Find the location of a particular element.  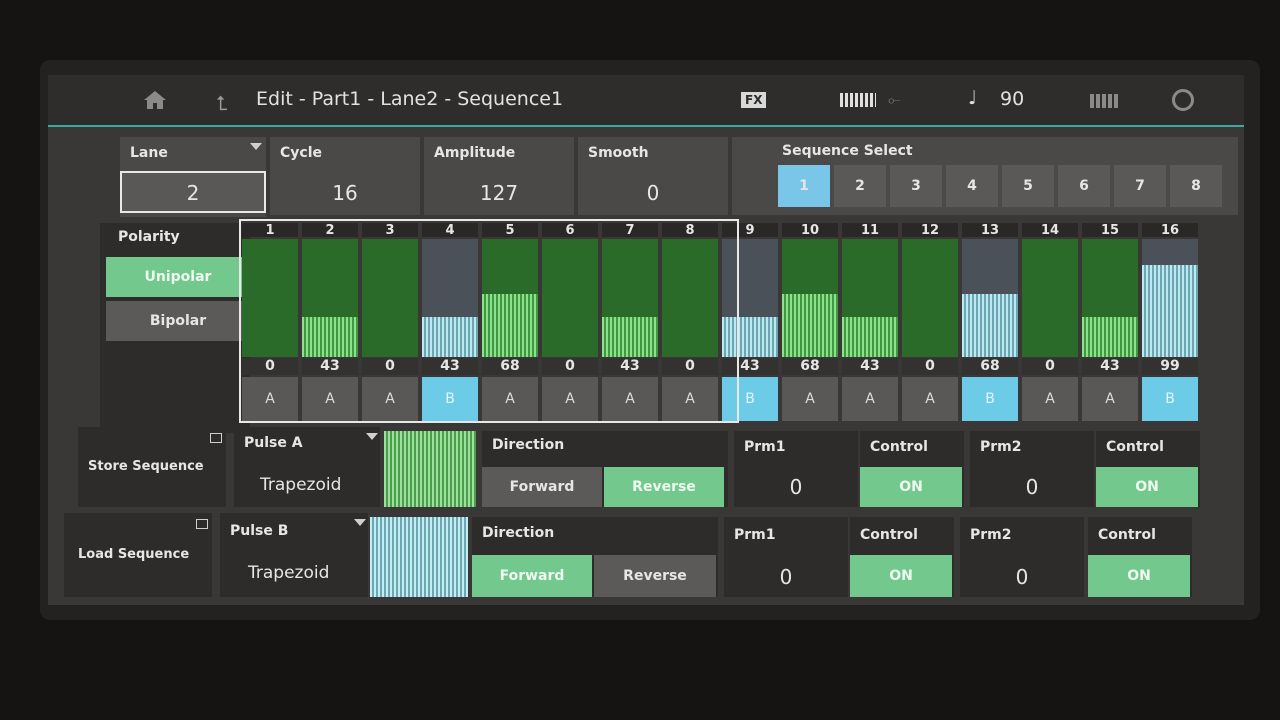

cycle-field: Cycle 16 is located at coordinates (345, 176).